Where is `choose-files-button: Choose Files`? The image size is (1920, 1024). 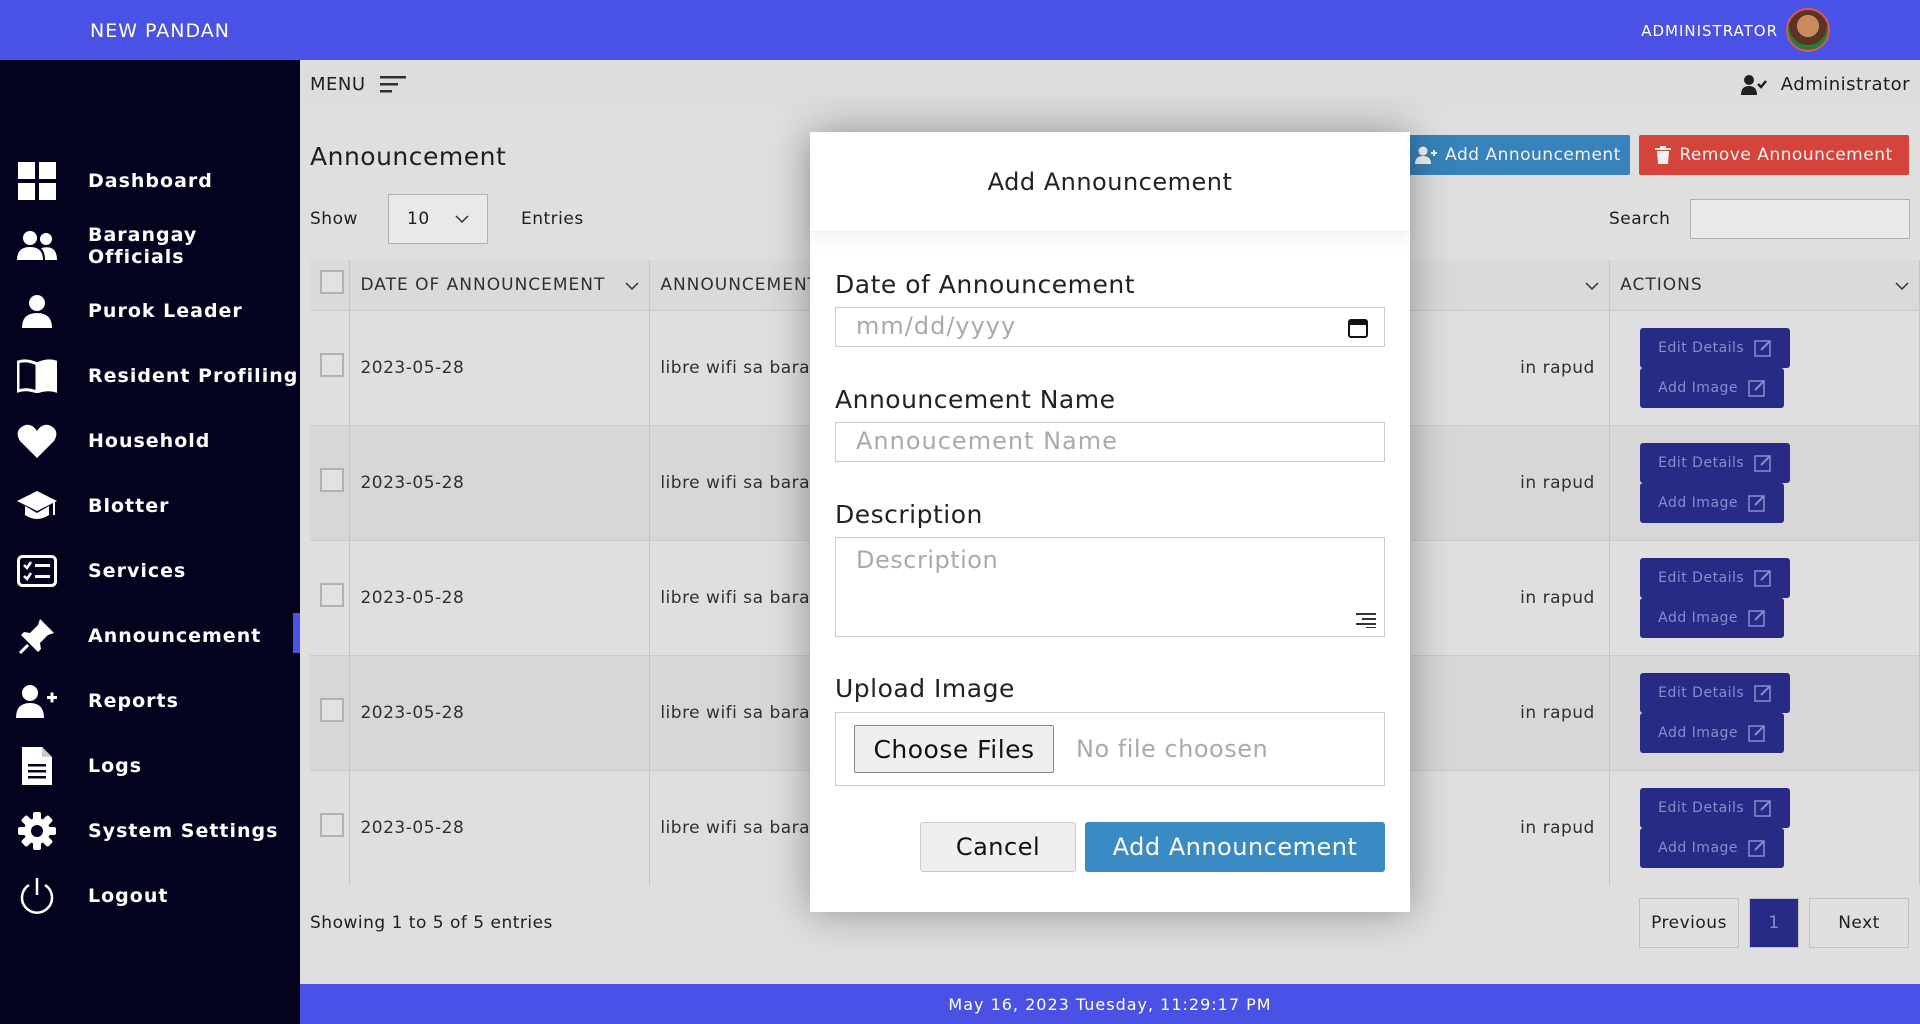
choose-files-button: Choose Files is located at coordinates (954, 749).